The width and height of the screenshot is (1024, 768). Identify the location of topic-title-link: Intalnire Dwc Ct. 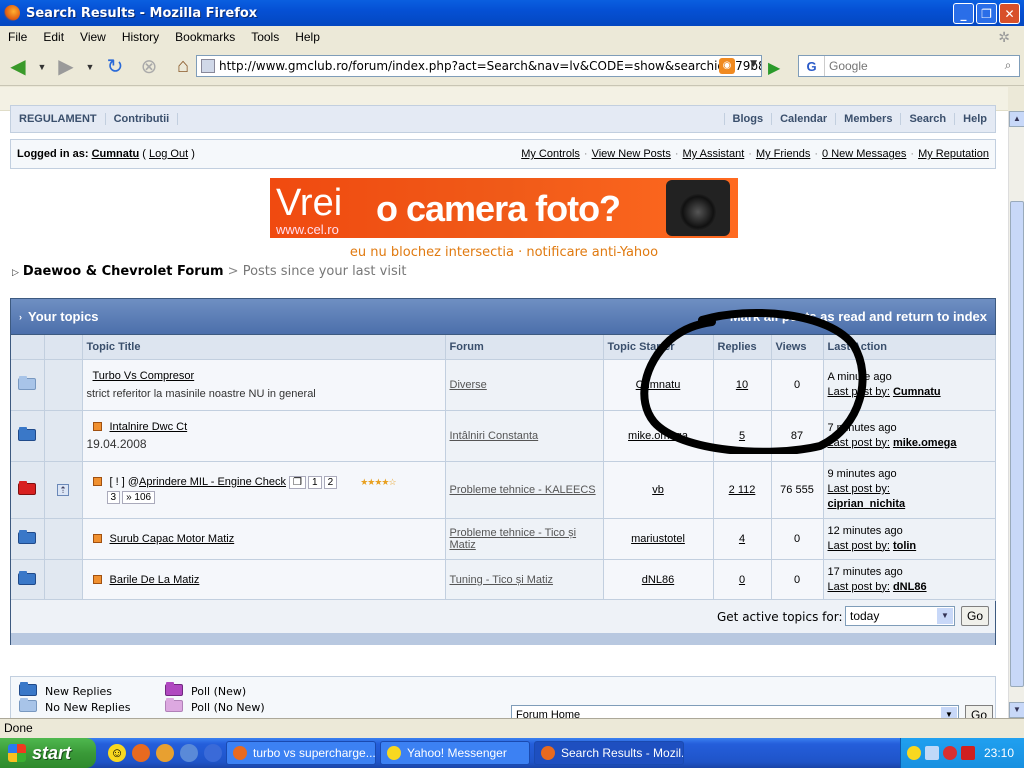
(149, 427).